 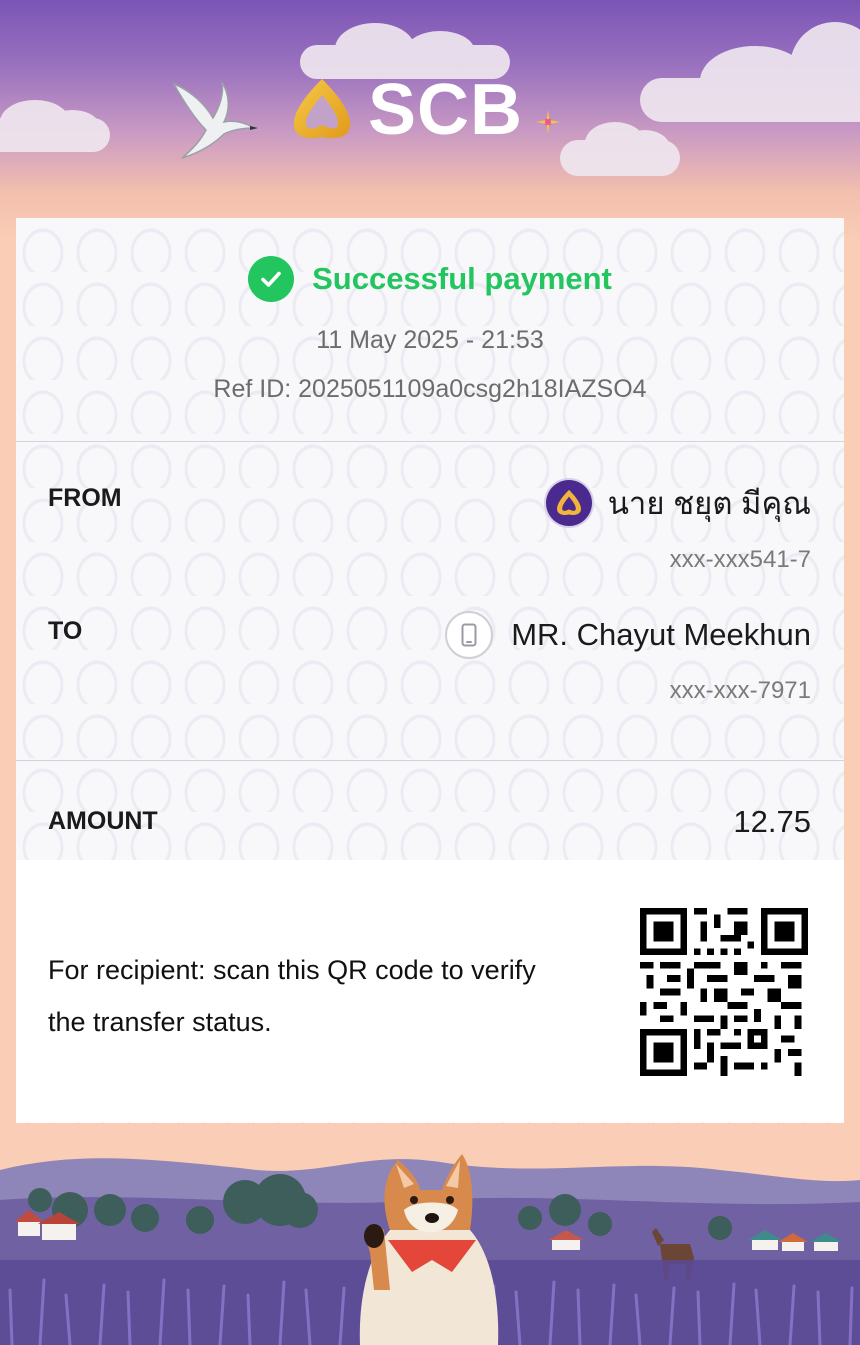 I want to click on scb-lotus-icon, so click(x=322, y=109).